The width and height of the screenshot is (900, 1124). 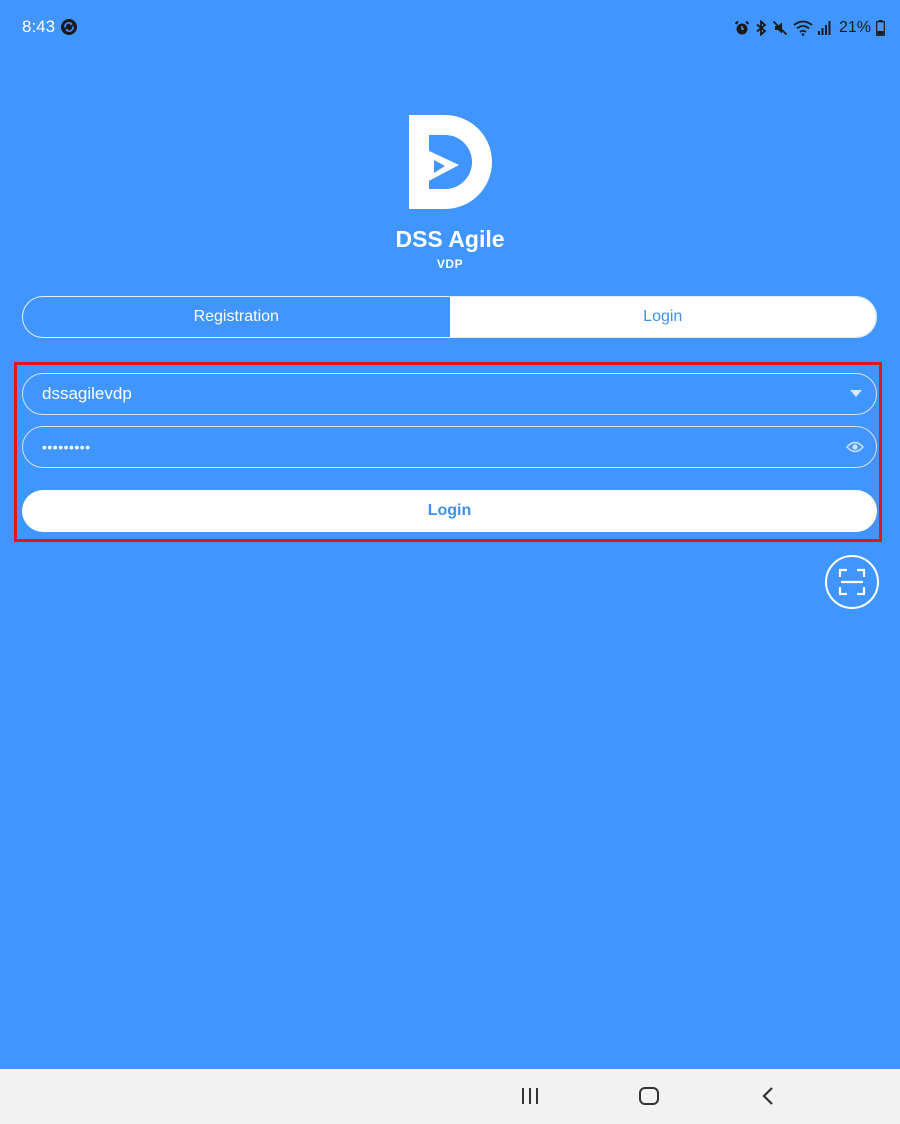 I want to click on battery-icon, so click(x=880, y=28).